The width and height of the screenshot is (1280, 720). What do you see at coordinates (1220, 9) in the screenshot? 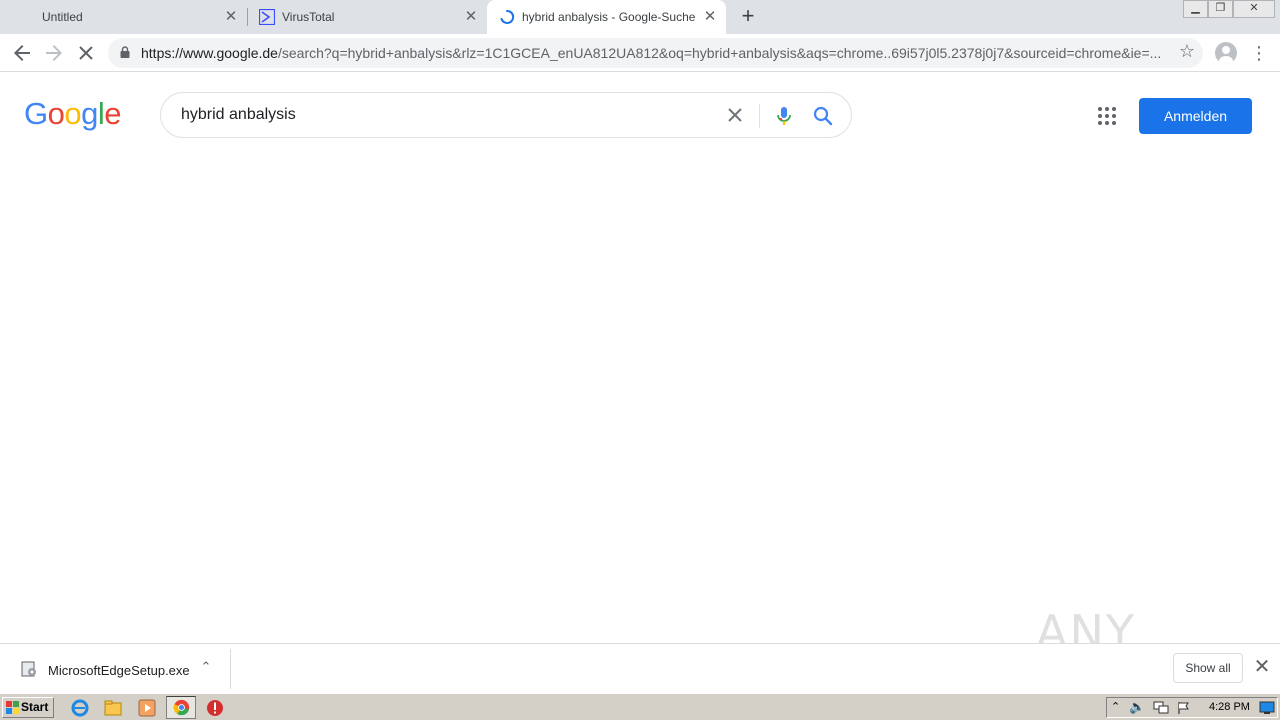
I see `restore-button: ❐` at bounding box center [1220, 9].